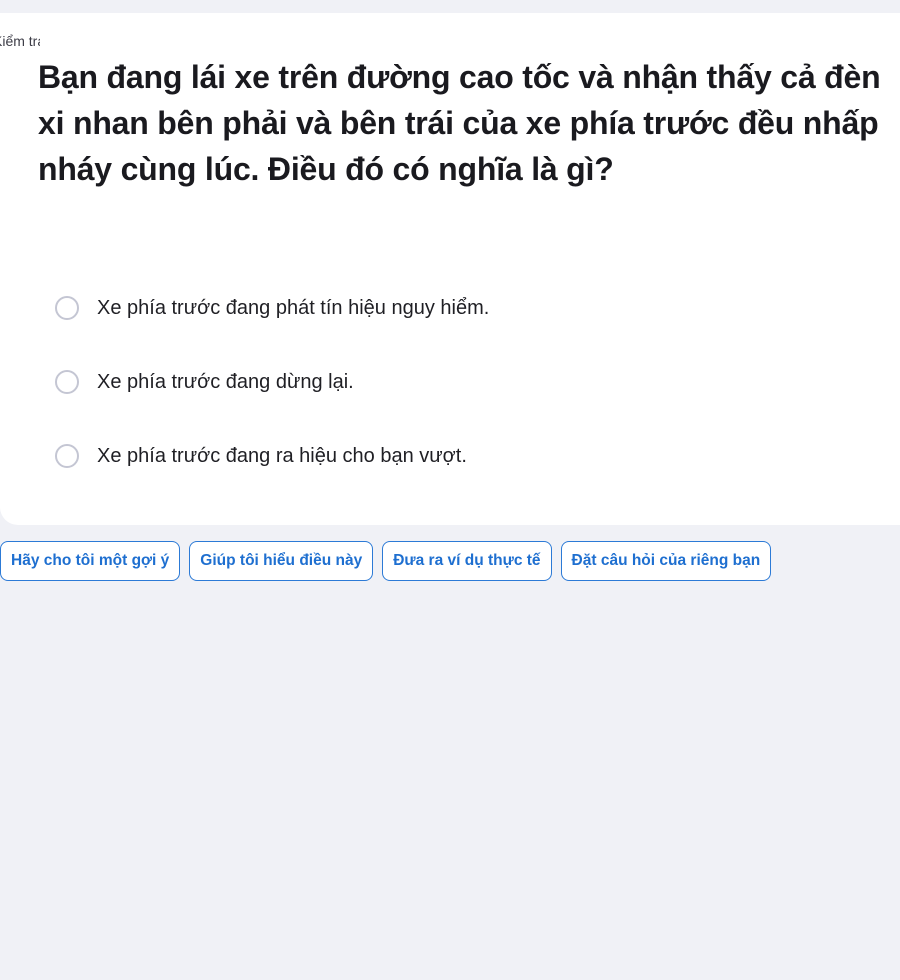 This screenshot has width=900, height=980. I want to click on real-example-button: Đưa ra ví dụ thực tế, so click(467, 561).